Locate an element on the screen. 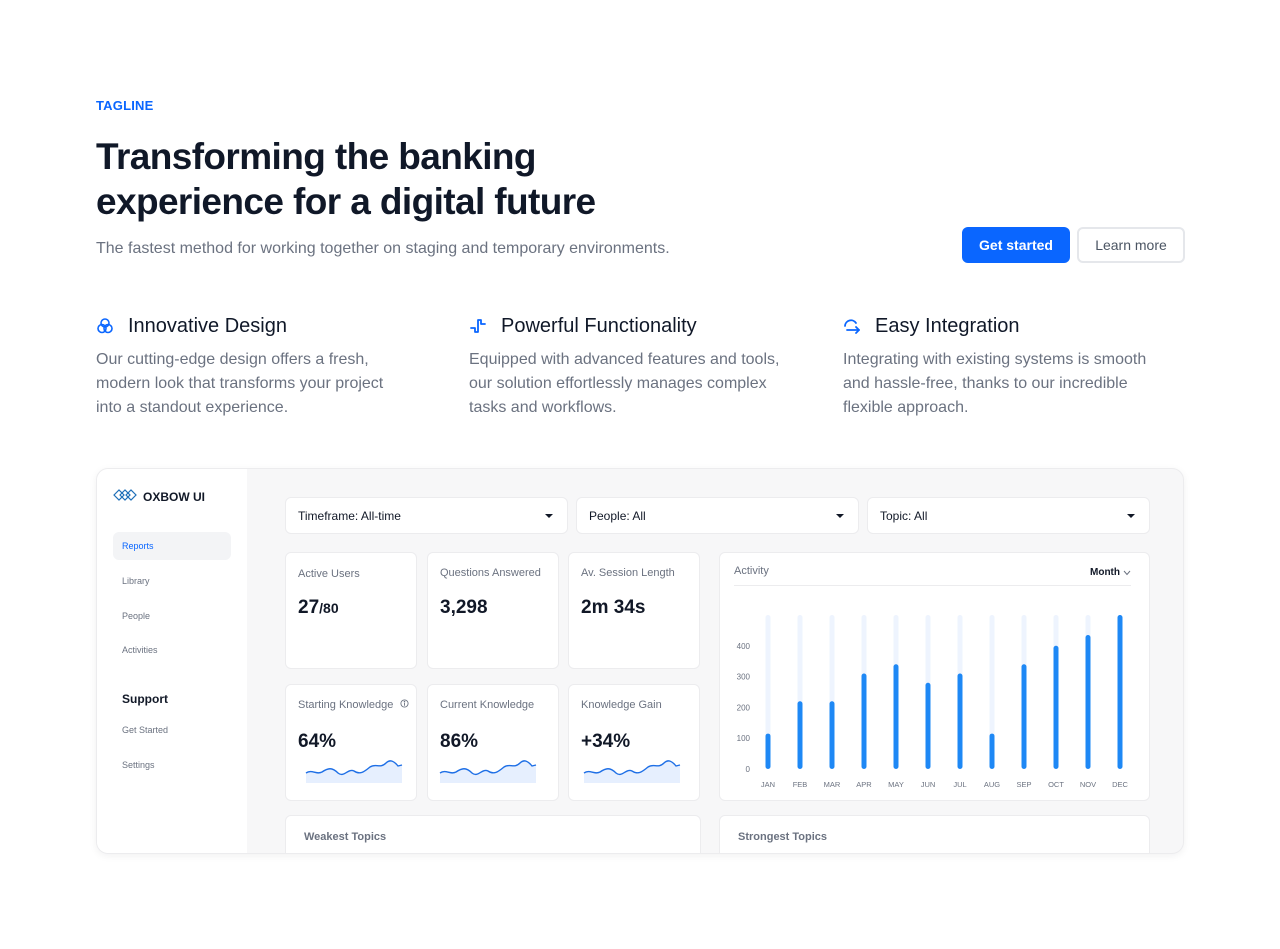 The width and height of the screenshot is (1280, 949). stat-value-suffix: /80 is located at coordinates (329, 608).